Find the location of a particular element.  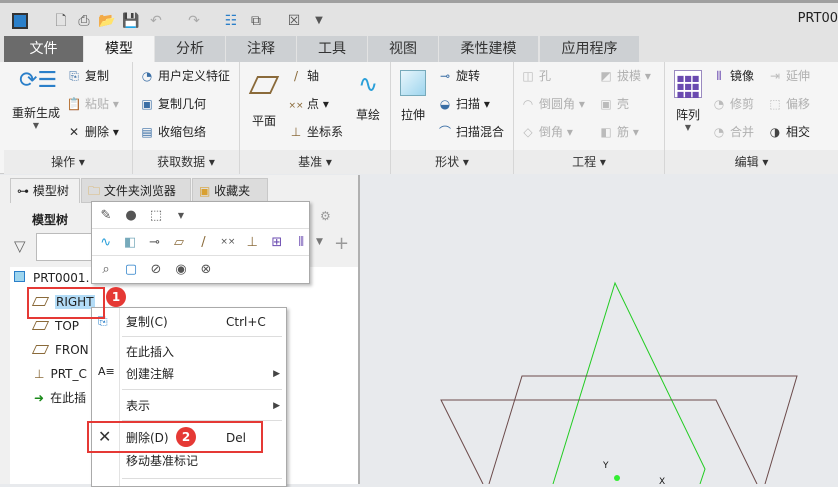

swept-blend-icon: ⌒ is located at coordinates (444, 132).